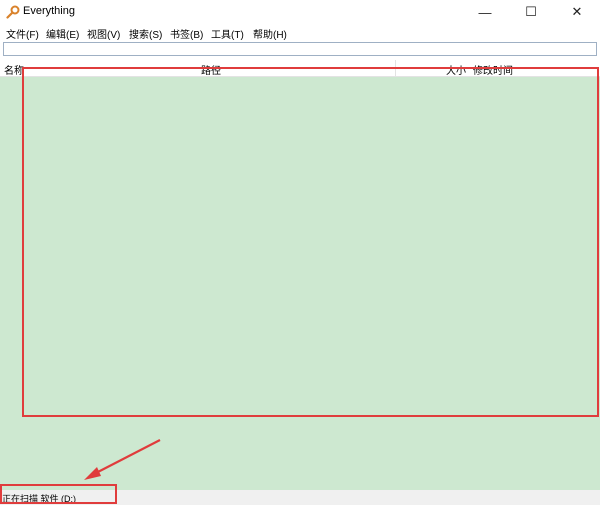 Image resolution: width=600 pixels, height=505 pixels. Describe the element at coordinates (456, 69) in the screenshot. I see `column-header-size: 大小` at that location.